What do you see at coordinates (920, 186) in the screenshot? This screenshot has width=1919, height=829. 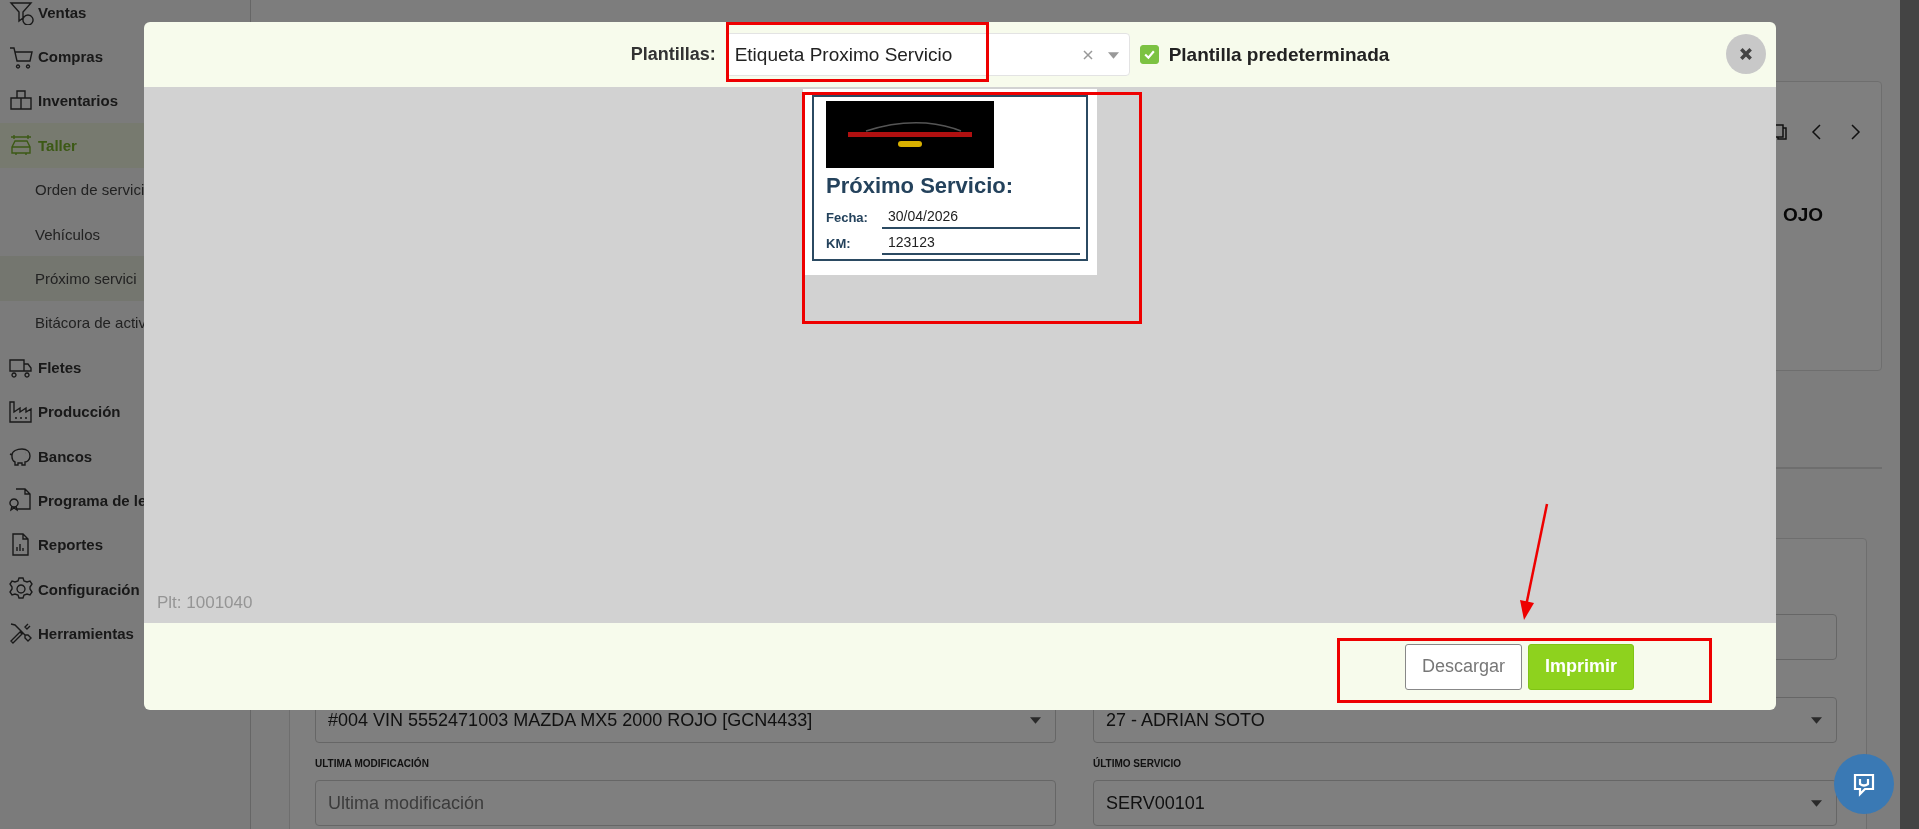 I see `label-title: Próximo Servicio:` at bounding box center [920, 186].